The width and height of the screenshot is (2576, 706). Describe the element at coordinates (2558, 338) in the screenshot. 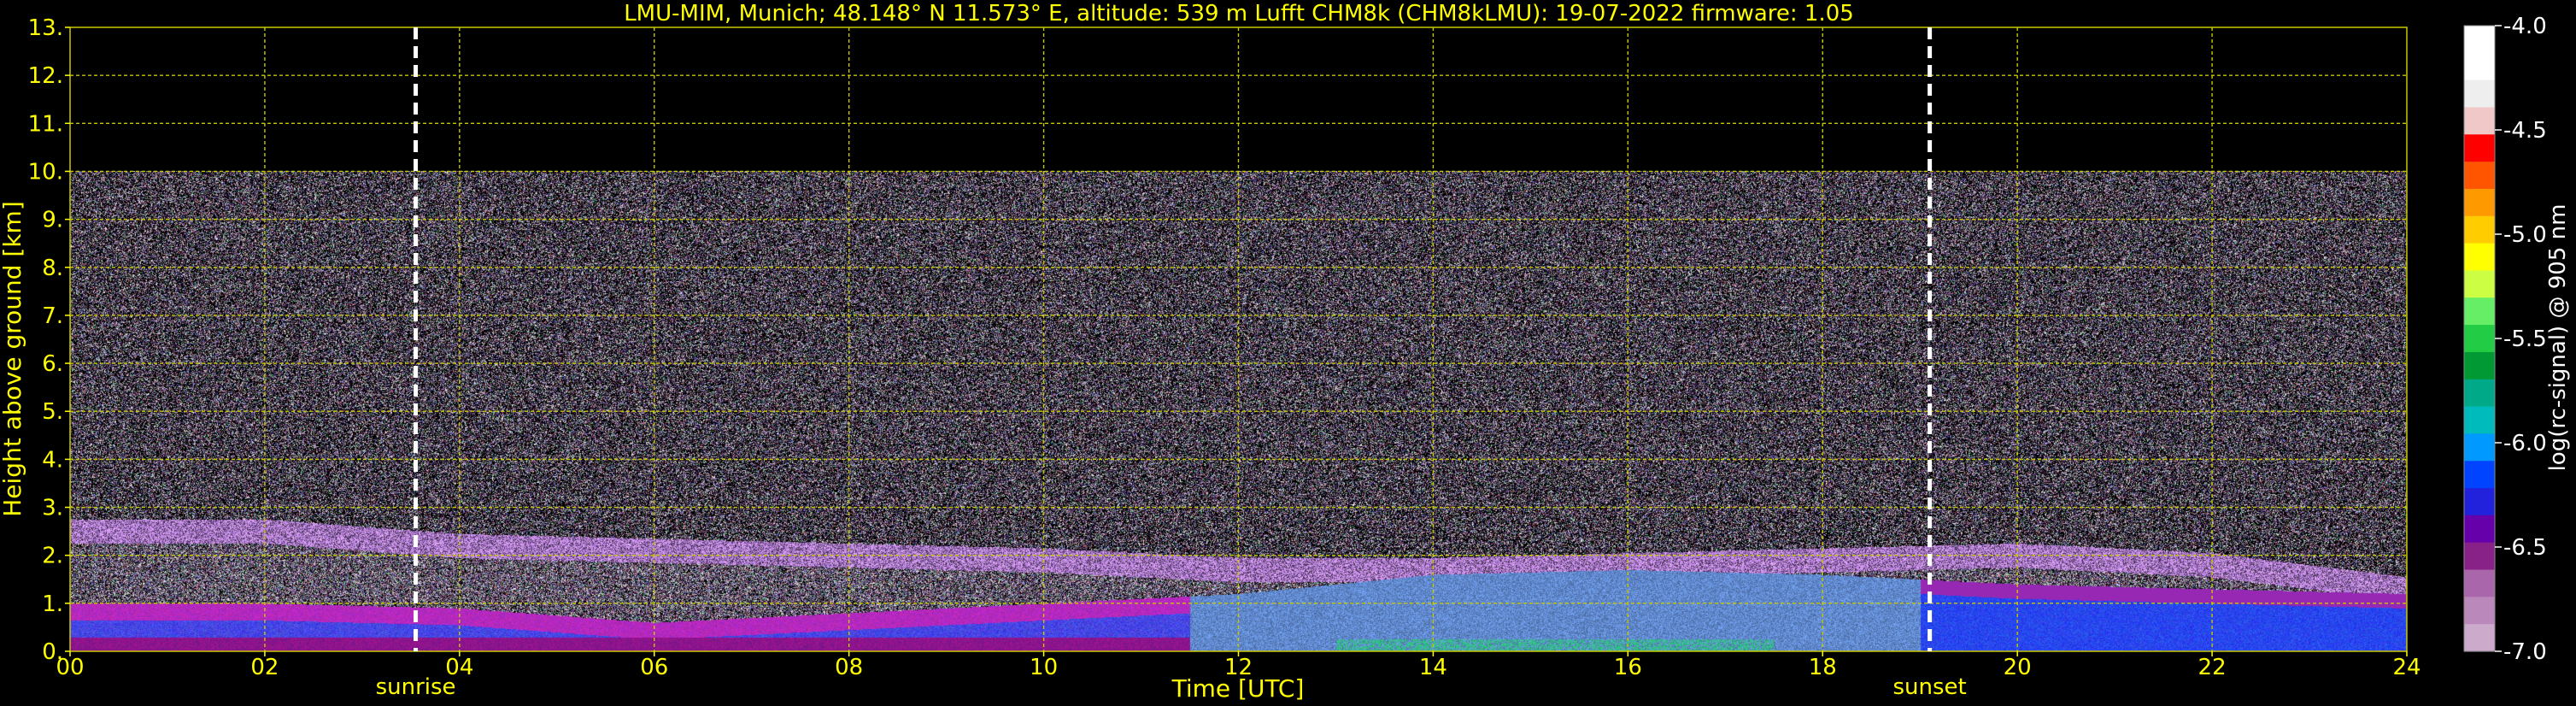

I see `colorbar-label: log(rc-signal) @ 905 nm` at that location.